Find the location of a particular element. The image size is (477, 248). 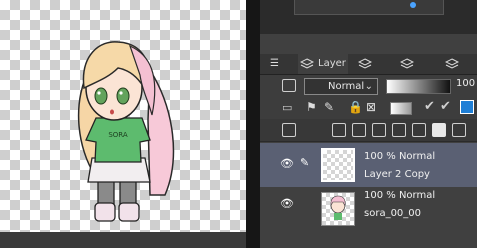

panel-tabs: ☰ Layer is located at coordinates (368, 64).